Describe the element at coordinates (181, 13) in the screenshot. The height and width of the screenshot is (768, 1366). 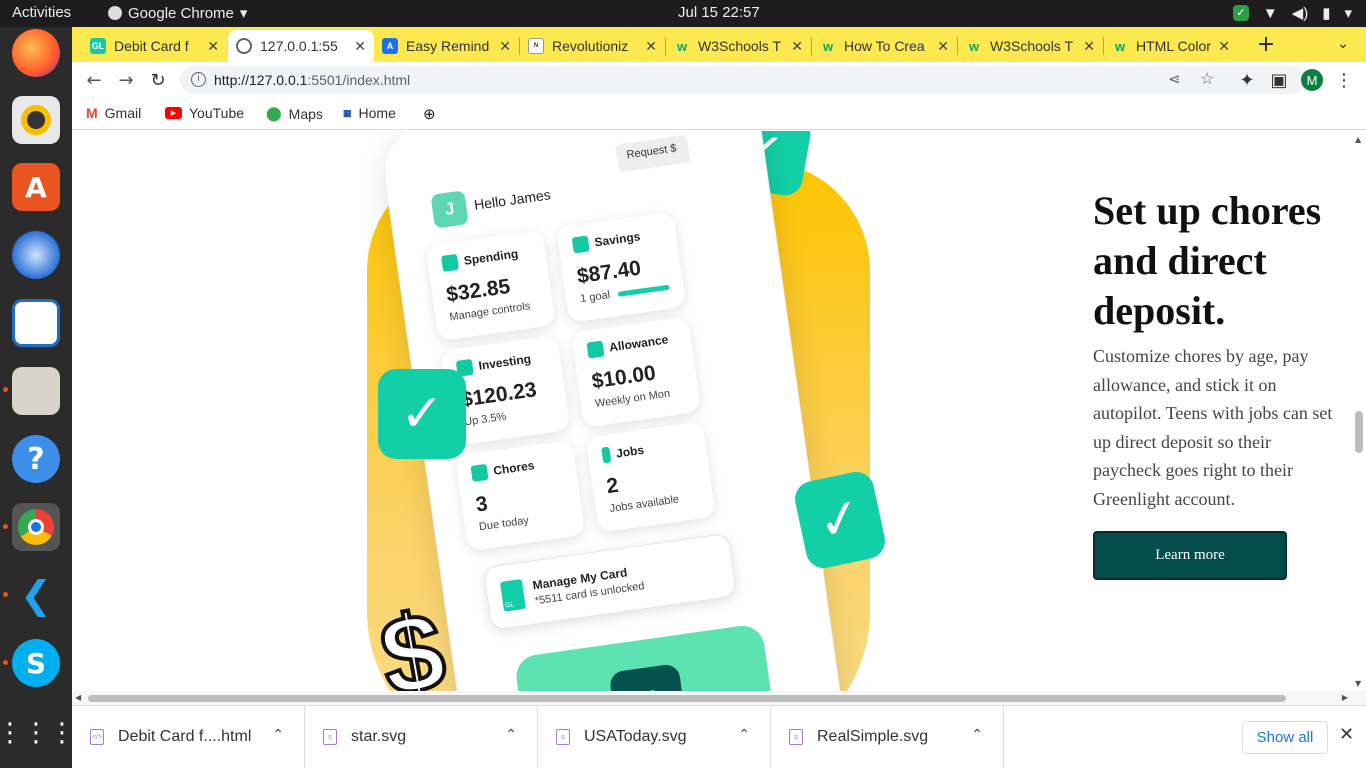
I see `app-name: Google Chrome` at that location.